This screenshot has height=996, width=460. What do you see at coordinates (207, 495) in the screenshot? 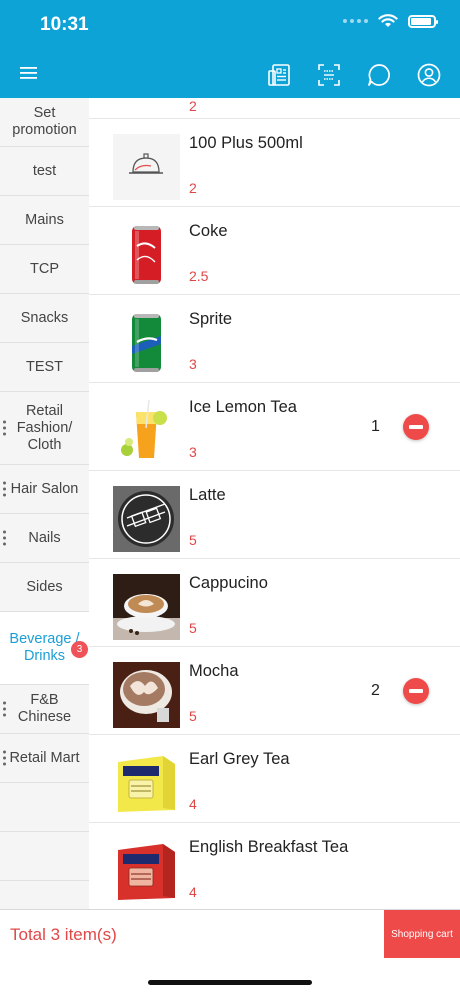
I see `product-name: Latte` at bounding box center [207, 495].